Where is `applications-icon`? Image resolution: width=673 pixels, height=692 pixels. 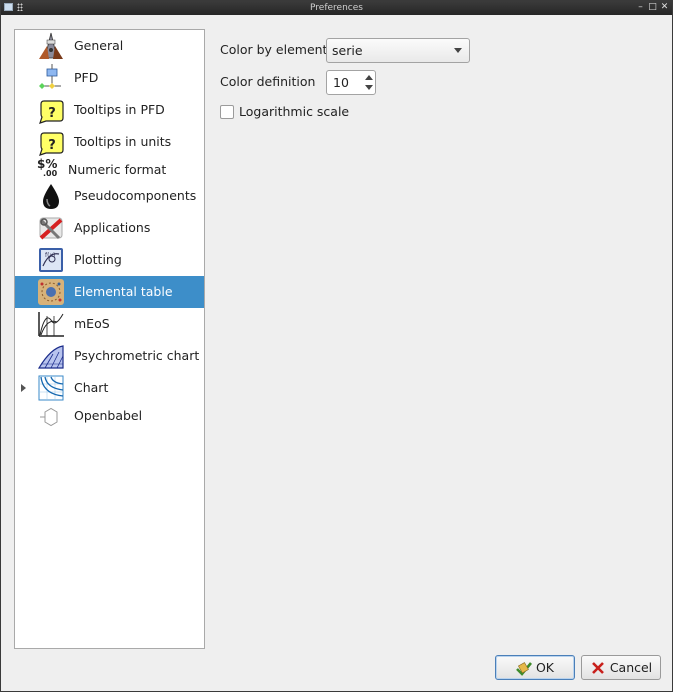 applications-icon is located at coordinates (51, 228).